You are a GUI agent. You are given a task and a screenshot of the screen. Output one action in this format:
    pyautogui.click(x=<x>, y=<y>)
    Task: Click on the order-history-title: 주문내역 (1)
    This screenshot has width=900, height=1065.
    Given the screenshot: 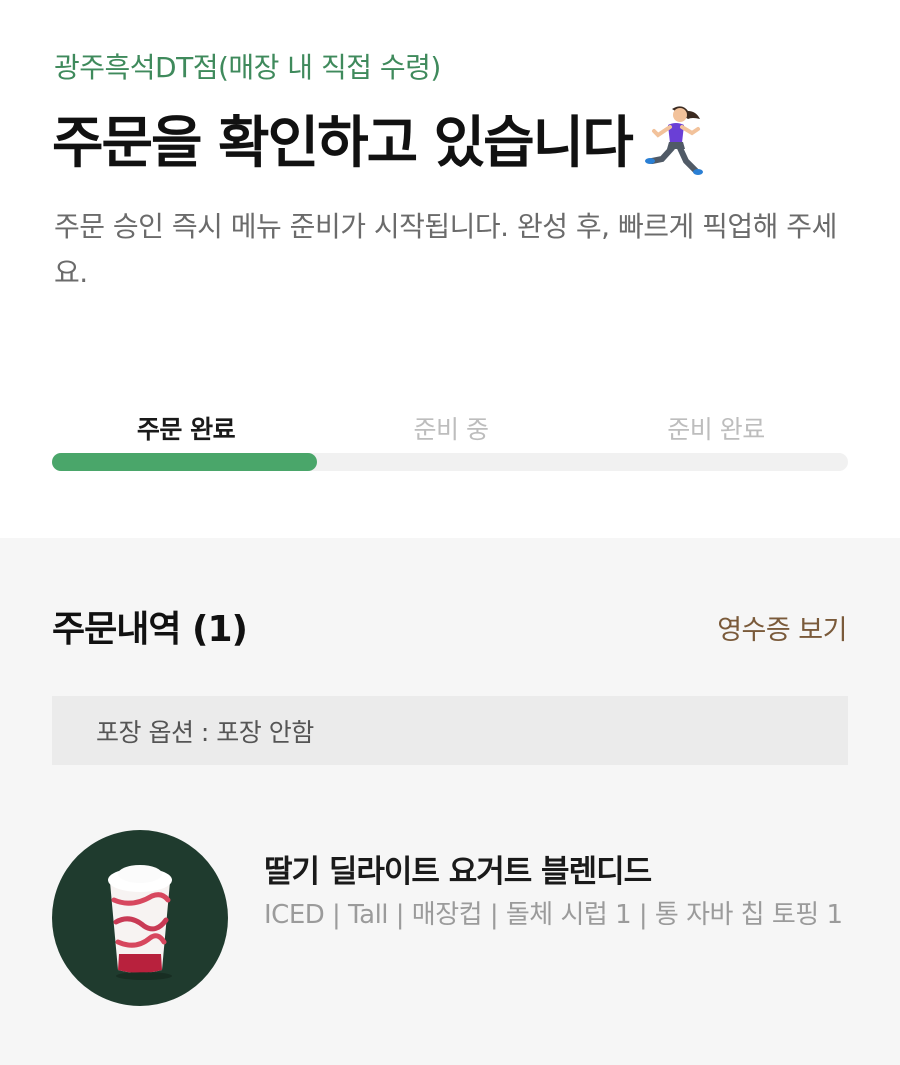 What is the action you would take?
    pyautogui.click(x=150, y=629)
    